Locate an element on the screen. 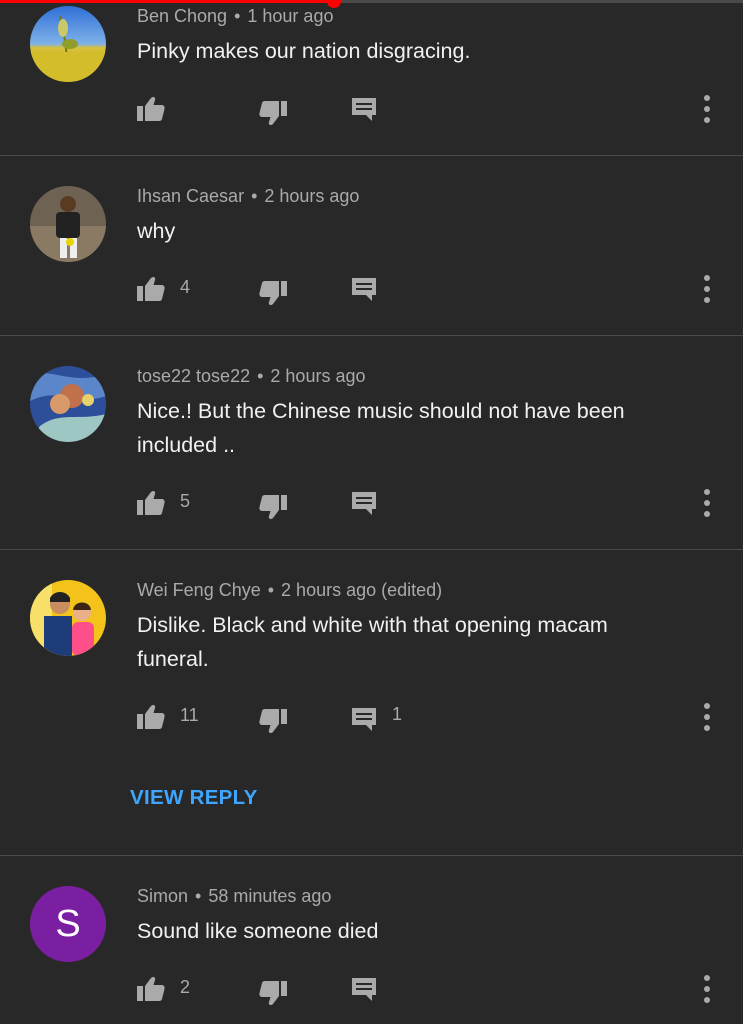 The width and height of the screenshot is (743, 1024). comment-actions: 4 is located at coordinates (371, 289).